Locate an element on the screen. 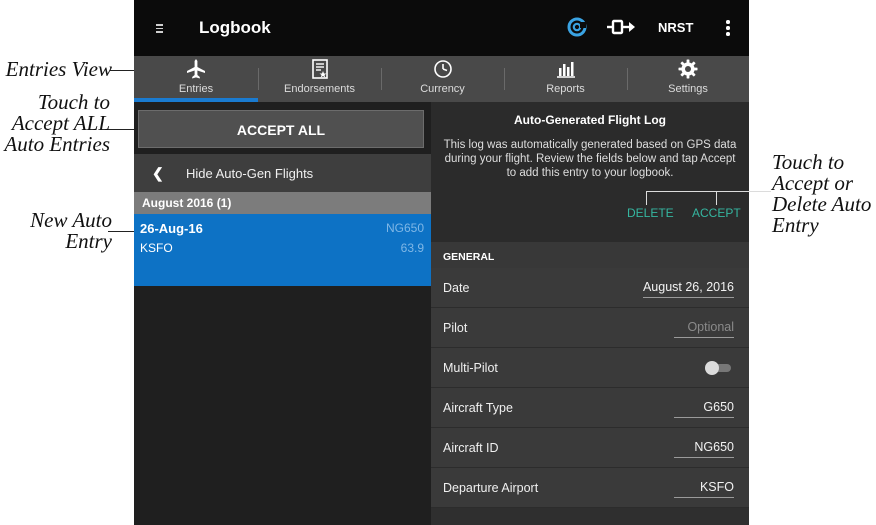  entry-airport: KSFO is located at coordinates (156, 248).